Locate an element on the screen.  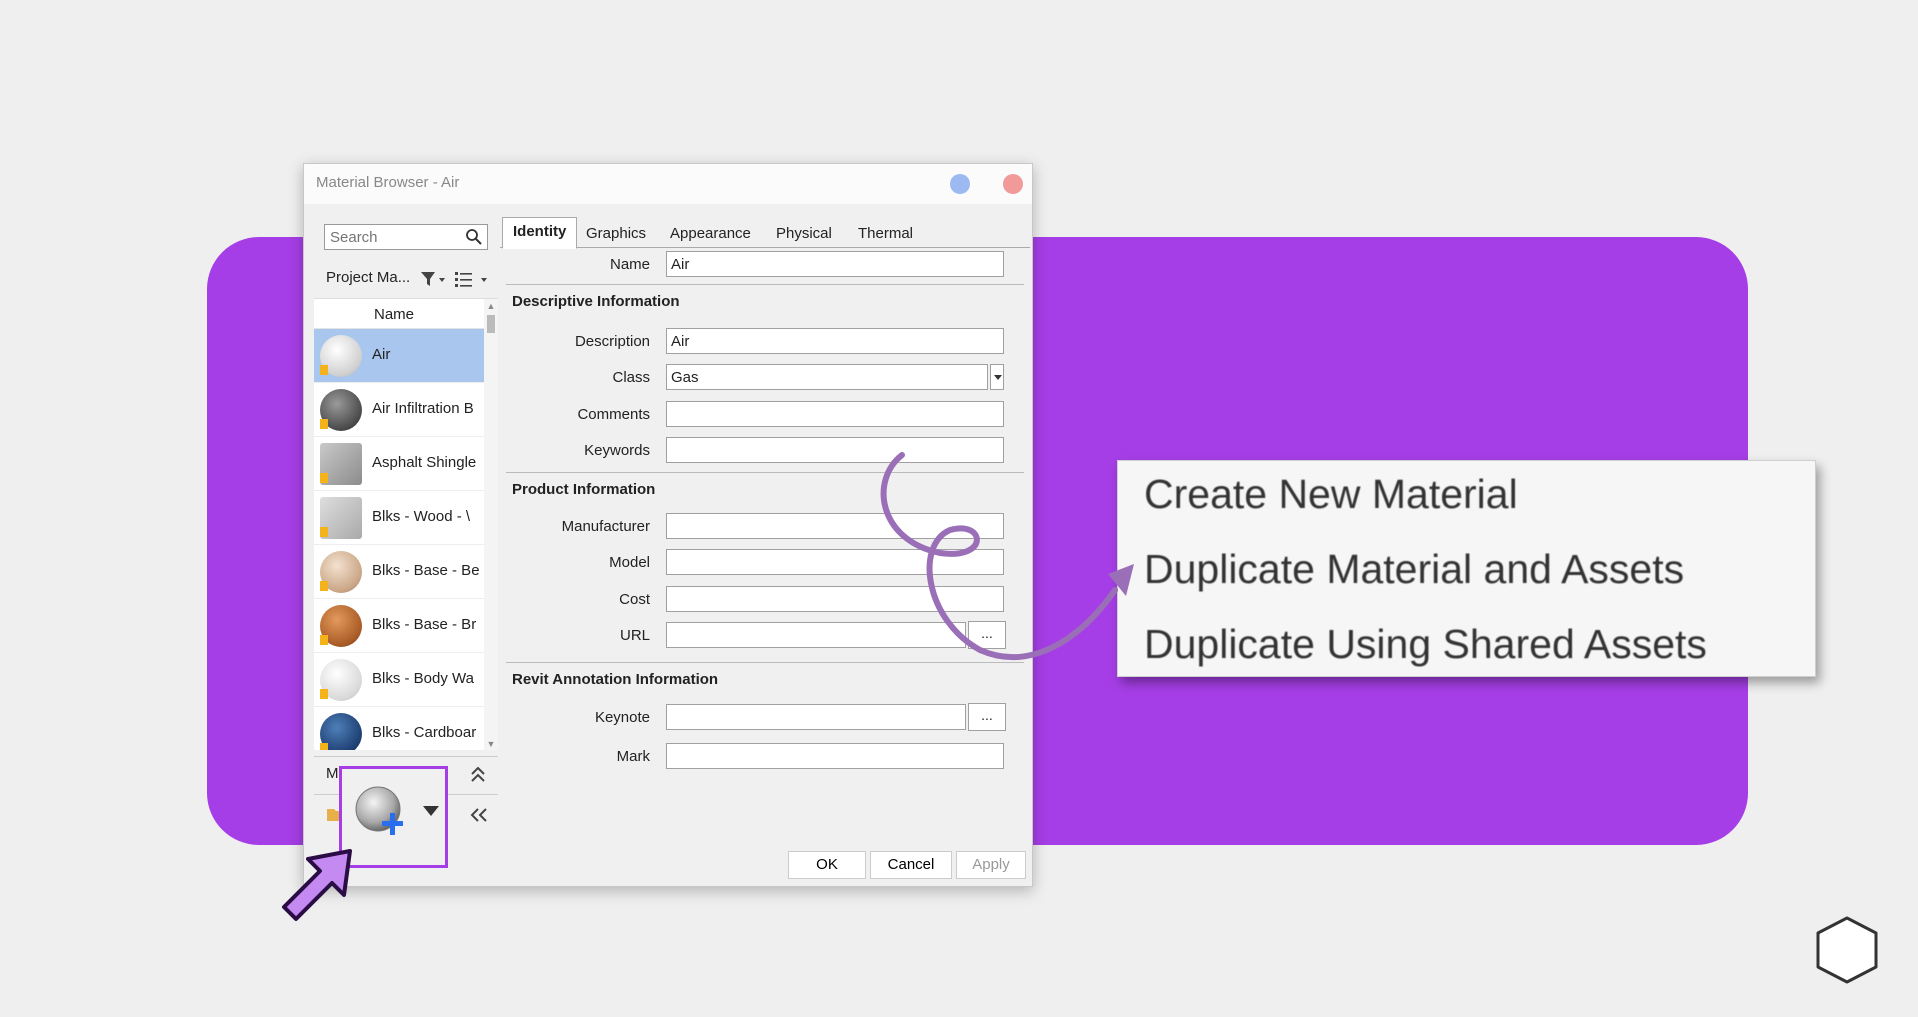
library-panel-label: M is located at coordinates (332, 773).